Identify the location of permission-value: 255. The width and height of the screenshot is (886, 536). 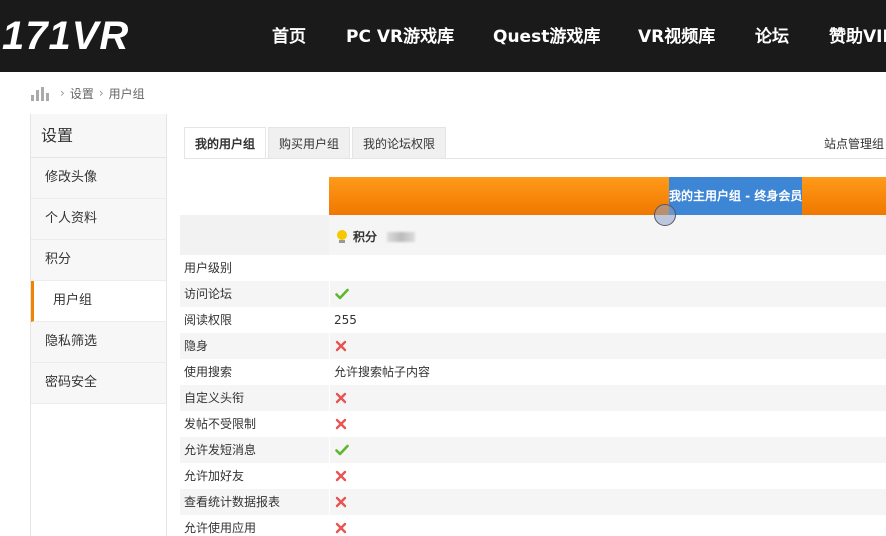
(345, 320).